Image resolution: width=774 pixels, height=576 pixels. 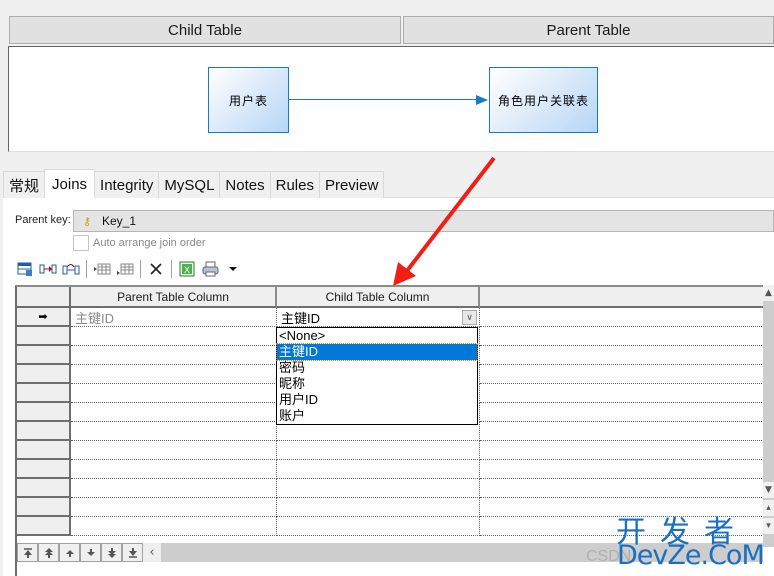 What do you see at coordinates (90, 552) in the screenshot?
I see `move-down-icon` at bounding box center [90, 552].